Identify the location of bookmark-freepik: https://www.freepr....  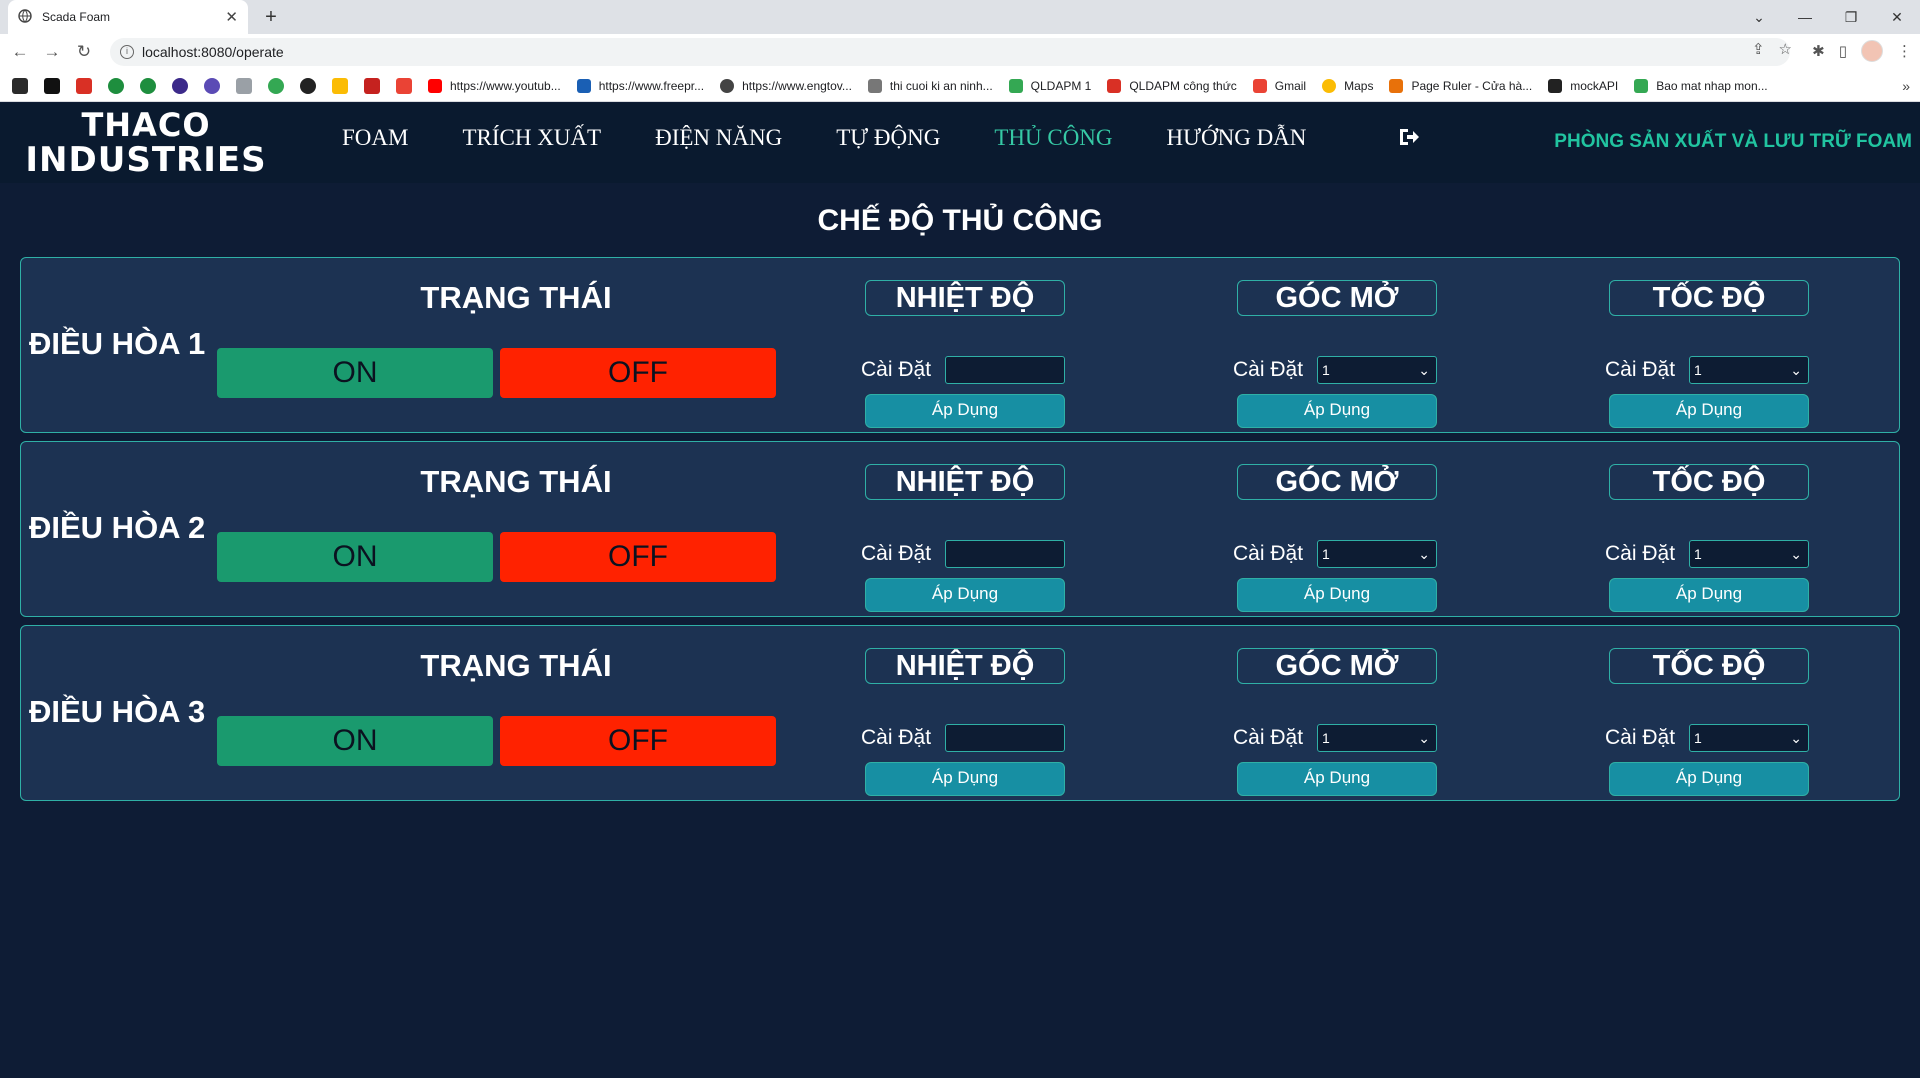
(640, 85).